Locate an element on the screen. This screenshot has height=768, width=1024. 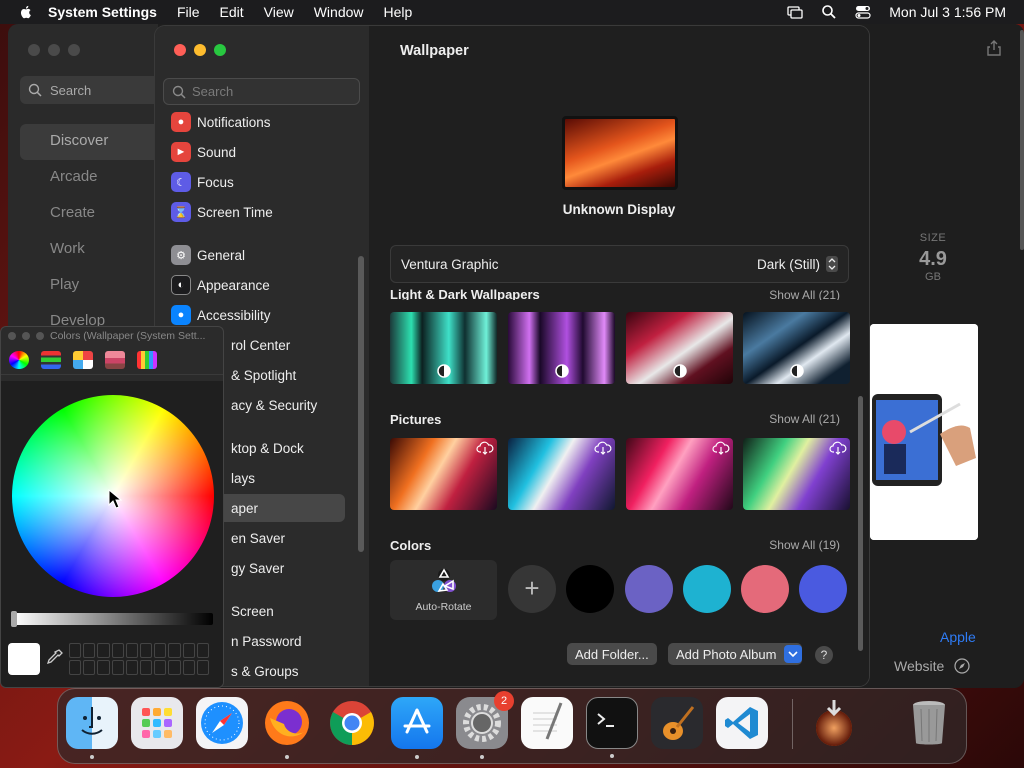
dock-downloads is located at coordinates (834, 723).